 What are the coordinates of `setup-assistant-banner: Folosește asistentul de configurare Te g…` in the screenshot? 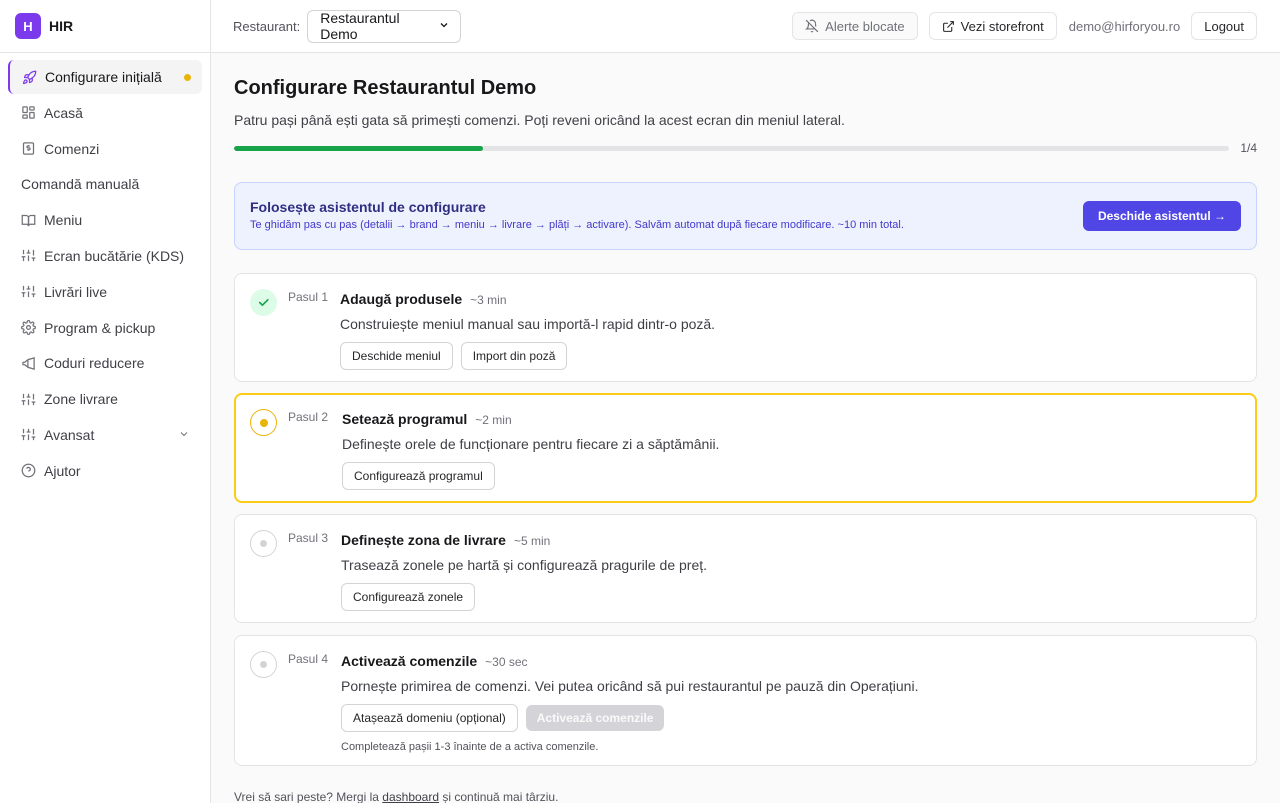 It's located at (745, 216).